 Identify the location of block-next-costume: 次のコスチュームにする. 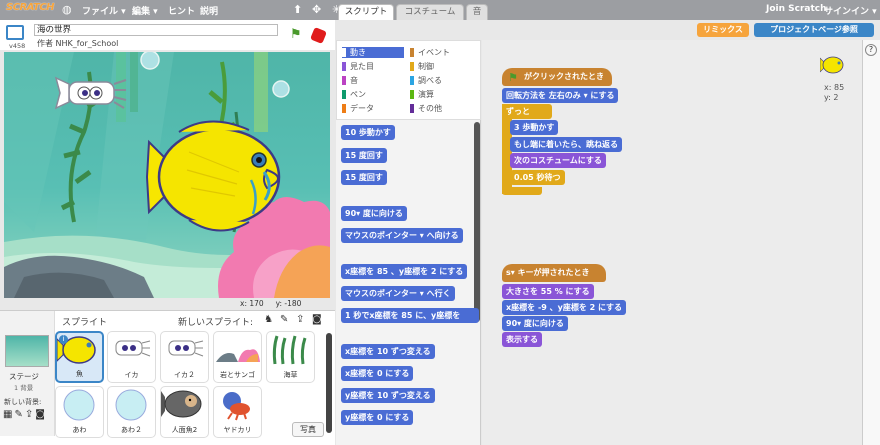
(558, 160).